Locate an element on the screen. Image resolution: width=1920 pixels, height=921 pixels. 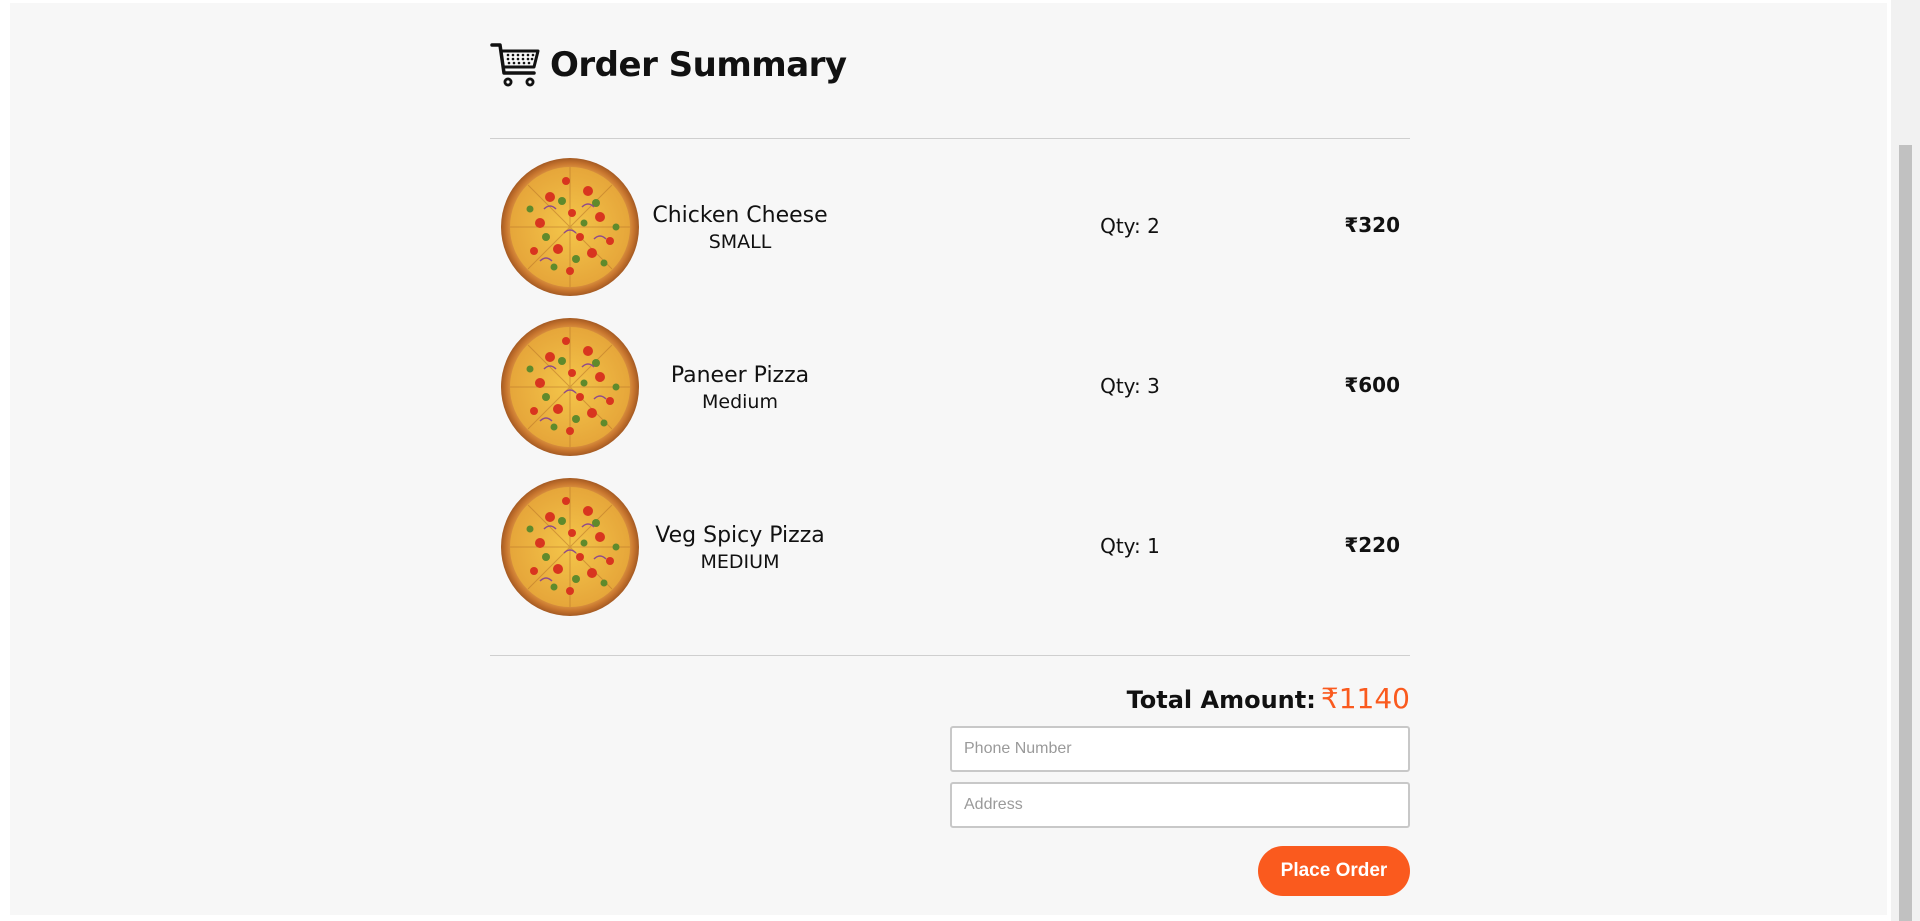
item-info: Chicken Cheese SMALL is located at coordinates (740, 228).